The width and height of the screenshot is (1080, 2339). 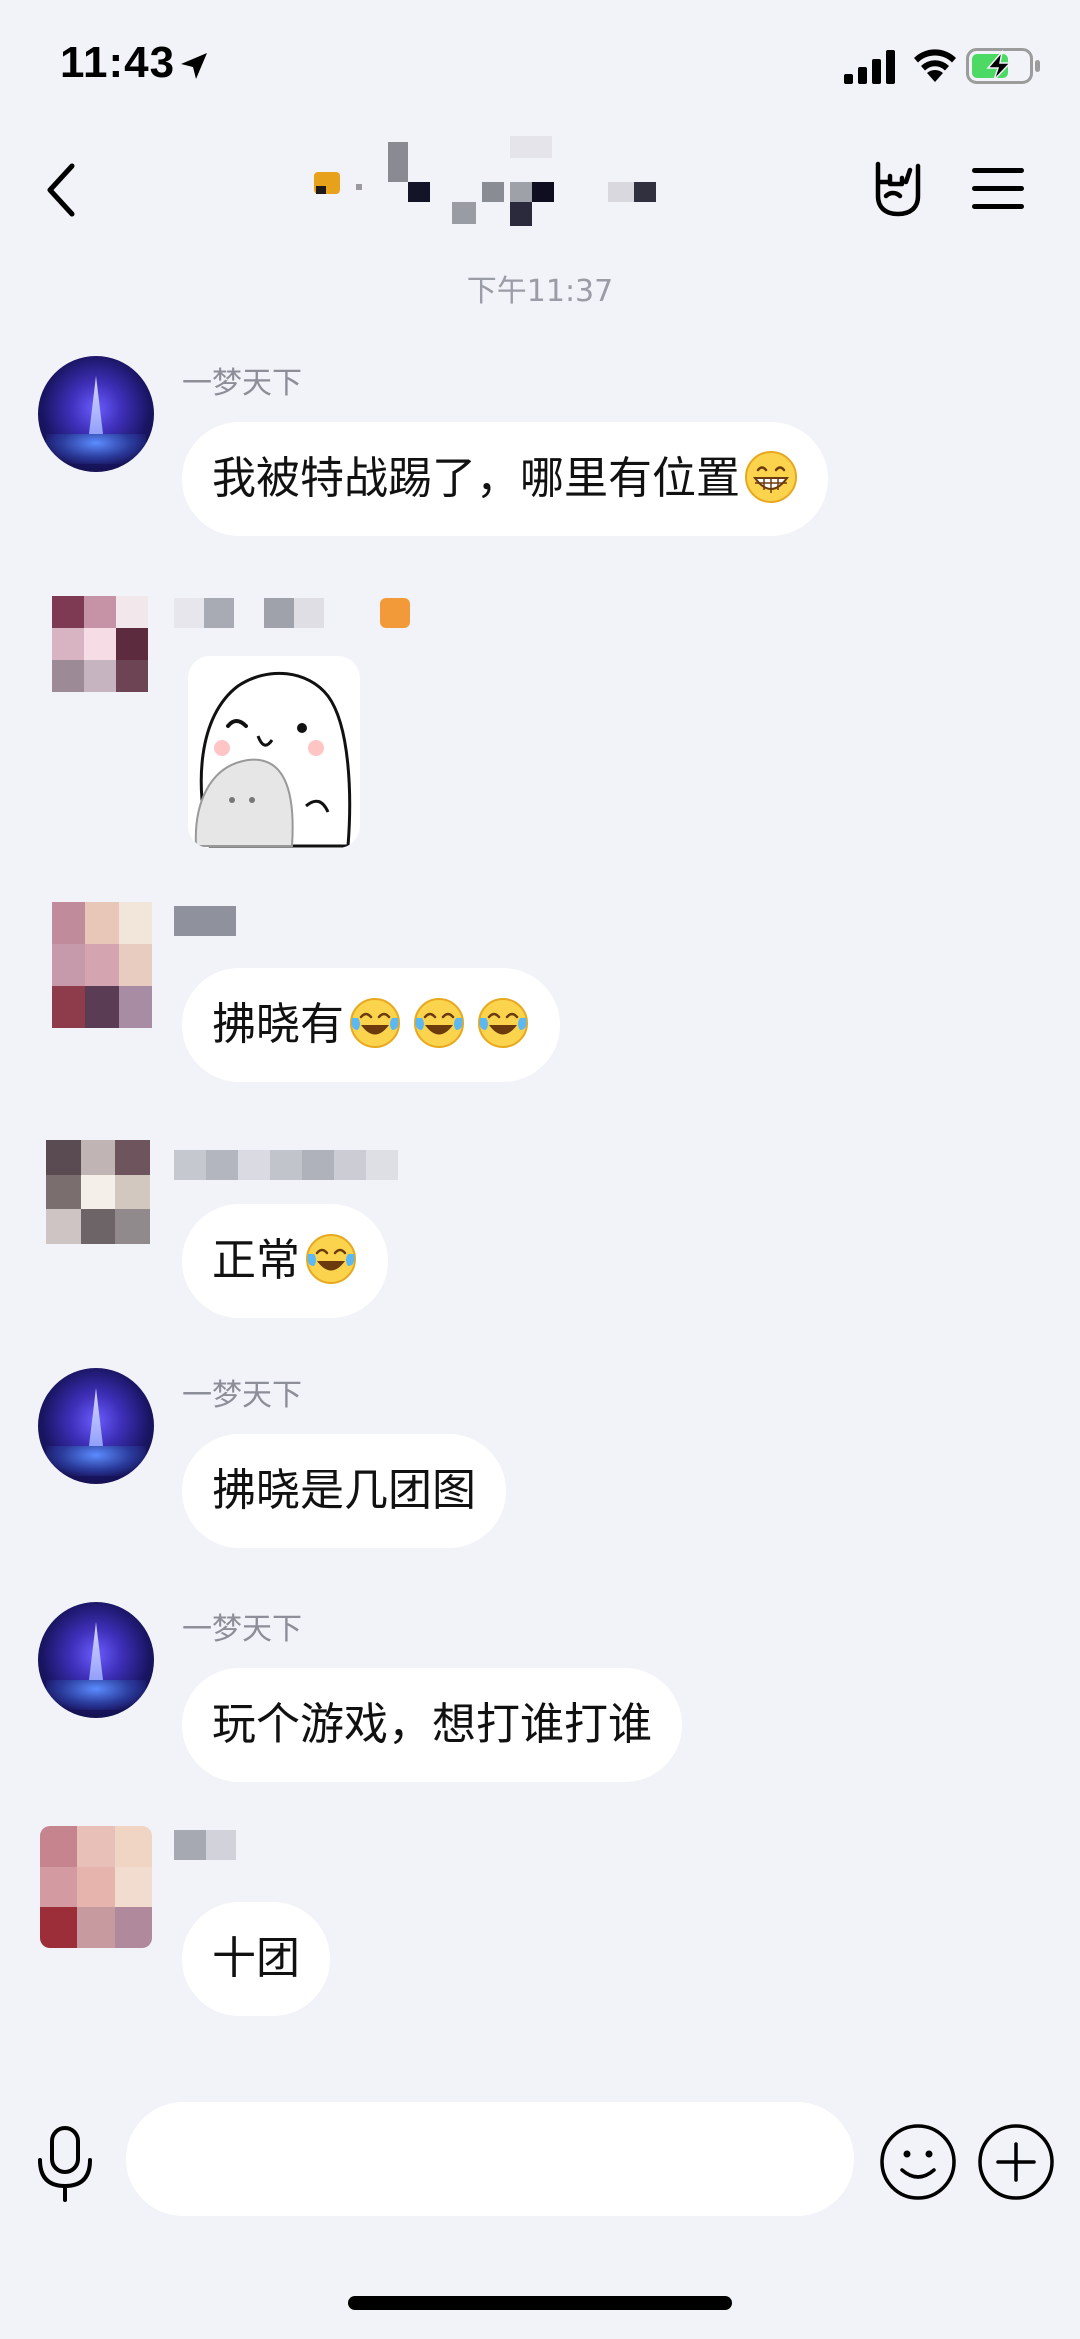 What do you see at coordinates (118, 62) in the screenshot?
I see `status-time: 11:43` at bounding box center [118, 62].